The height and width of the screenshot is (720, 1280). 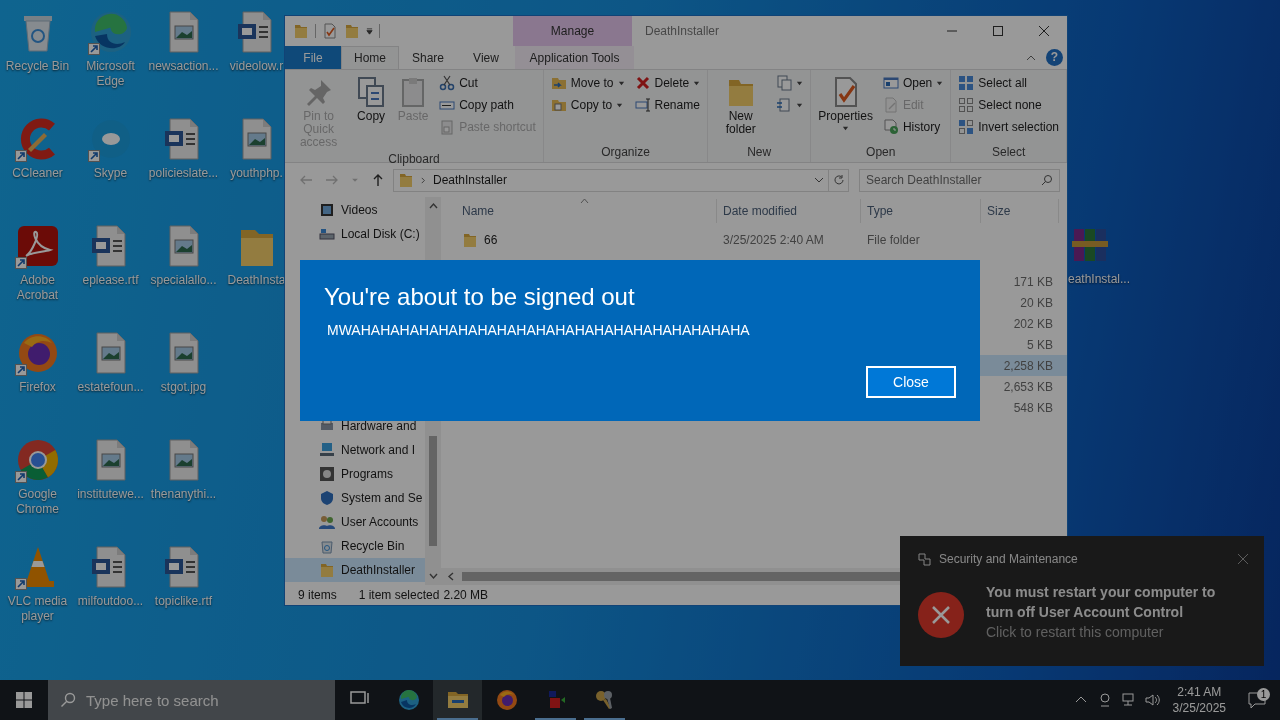 I want to click on file-name: 66, so click(x=491, y=239).